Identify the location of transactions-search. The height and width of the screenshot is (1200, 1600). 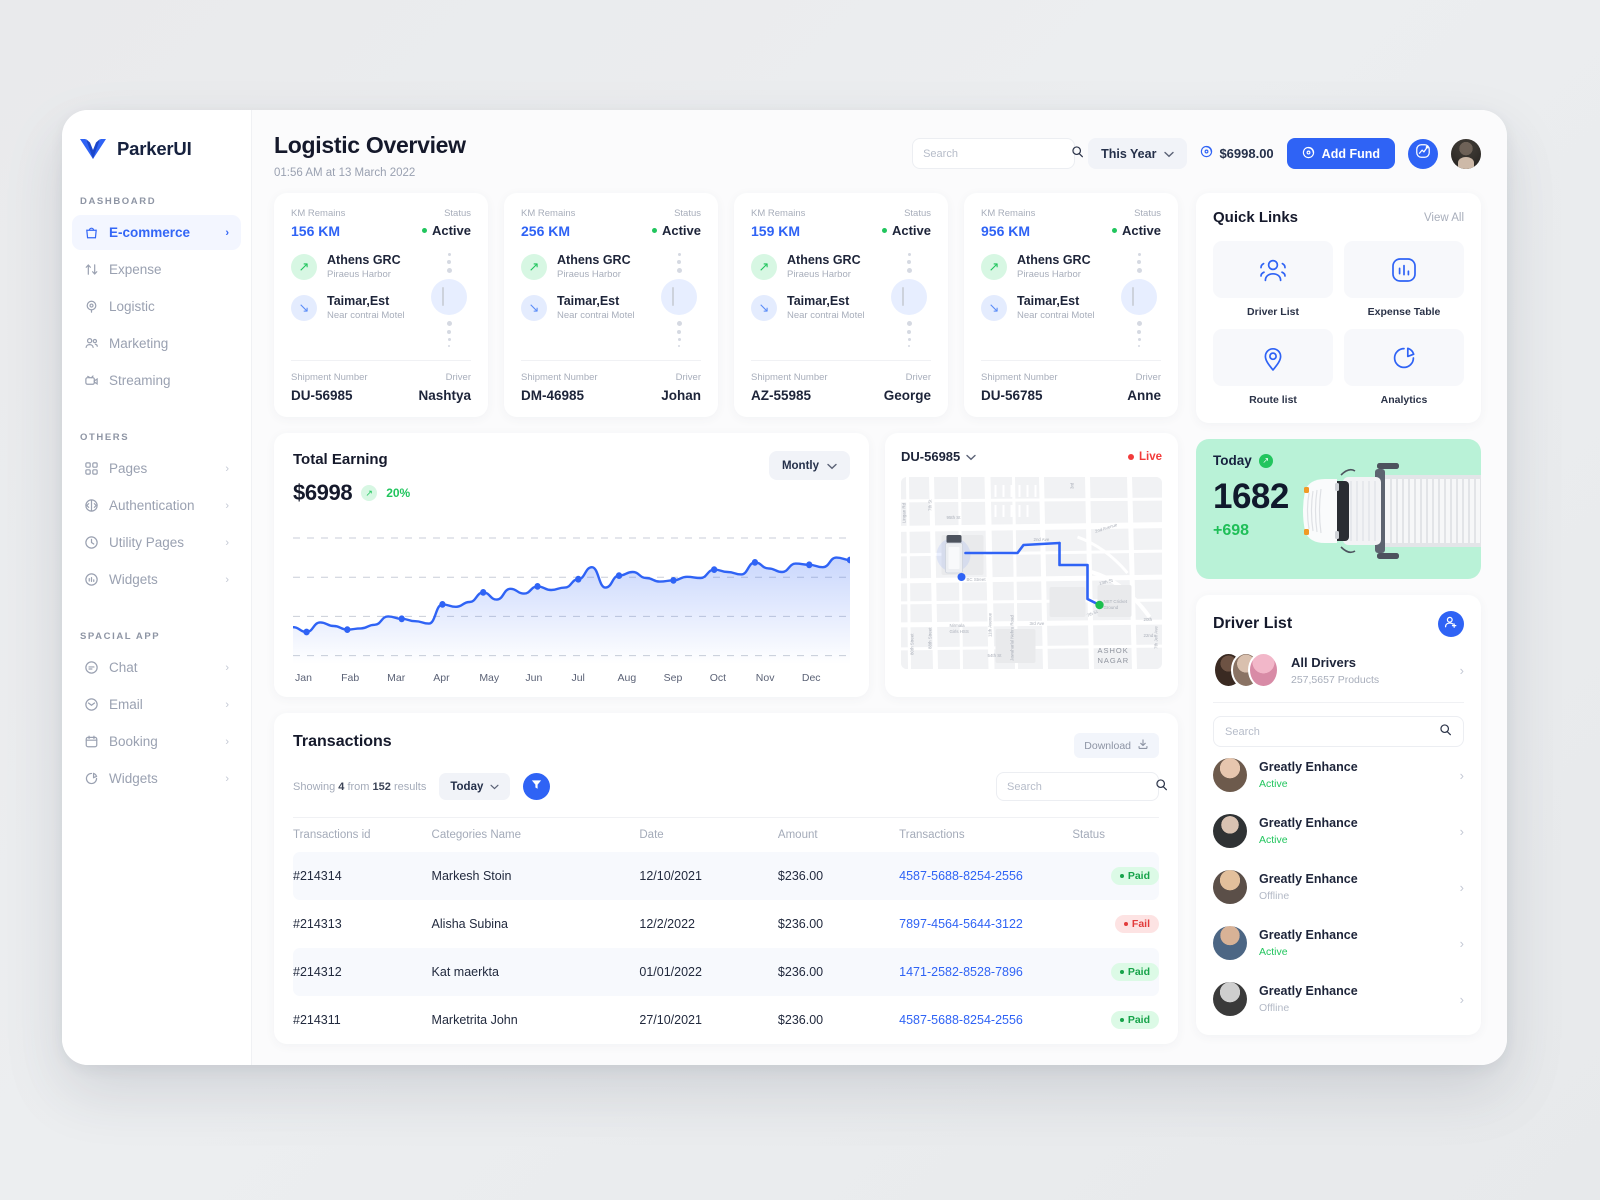
(1081, 786).